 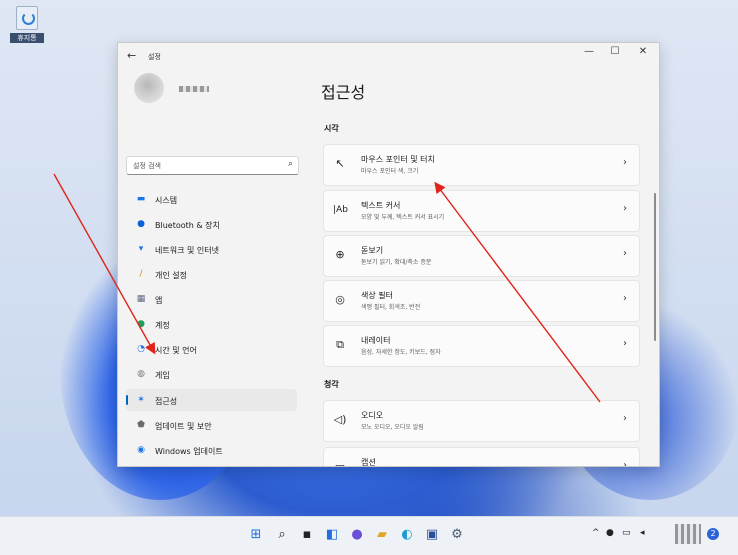 What do you see at coordinates (688, 534) in the screenshot?
I see `clock-blurred` at bounding box center [688, 534].